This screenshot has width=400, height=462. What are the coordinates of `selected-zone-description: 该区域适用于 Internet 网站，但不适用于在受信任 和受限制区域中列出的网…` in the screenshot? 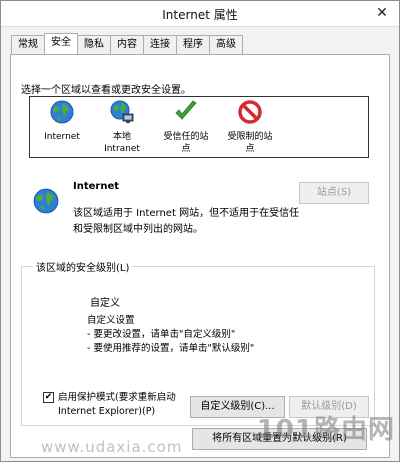 It's located at (188, 222).